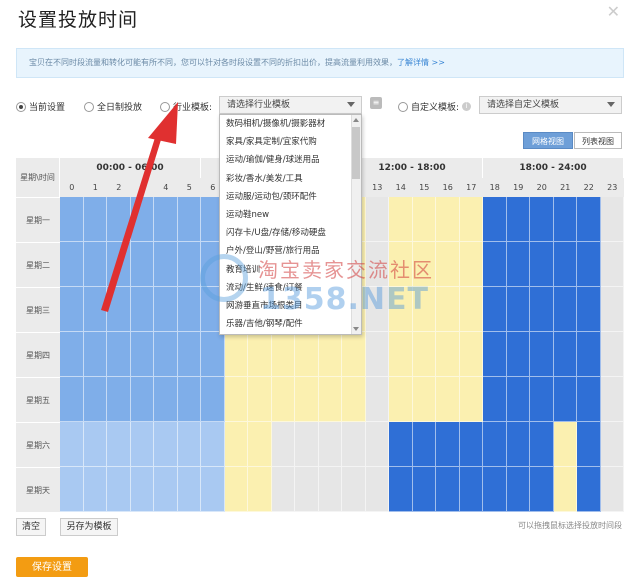  Describe the element at coordinates (290, 124) in the screenshot. I see `dropdown-option: 数码相机/摄像机/摄影器材` at that location.